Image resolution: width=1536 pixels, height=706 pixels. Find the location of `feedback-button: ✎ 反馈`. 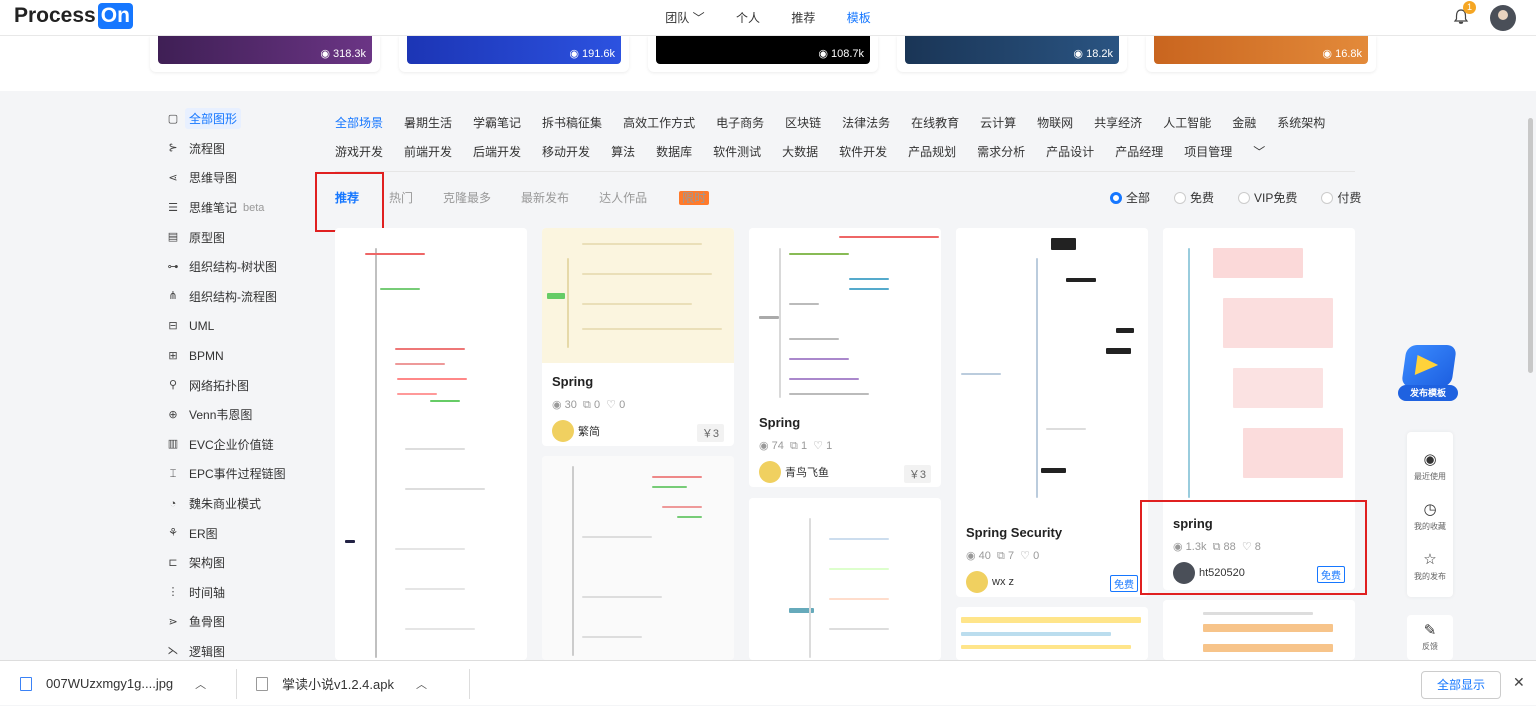

feedback-button: ✎ 反馈 is located at coordinates (1430, 637).